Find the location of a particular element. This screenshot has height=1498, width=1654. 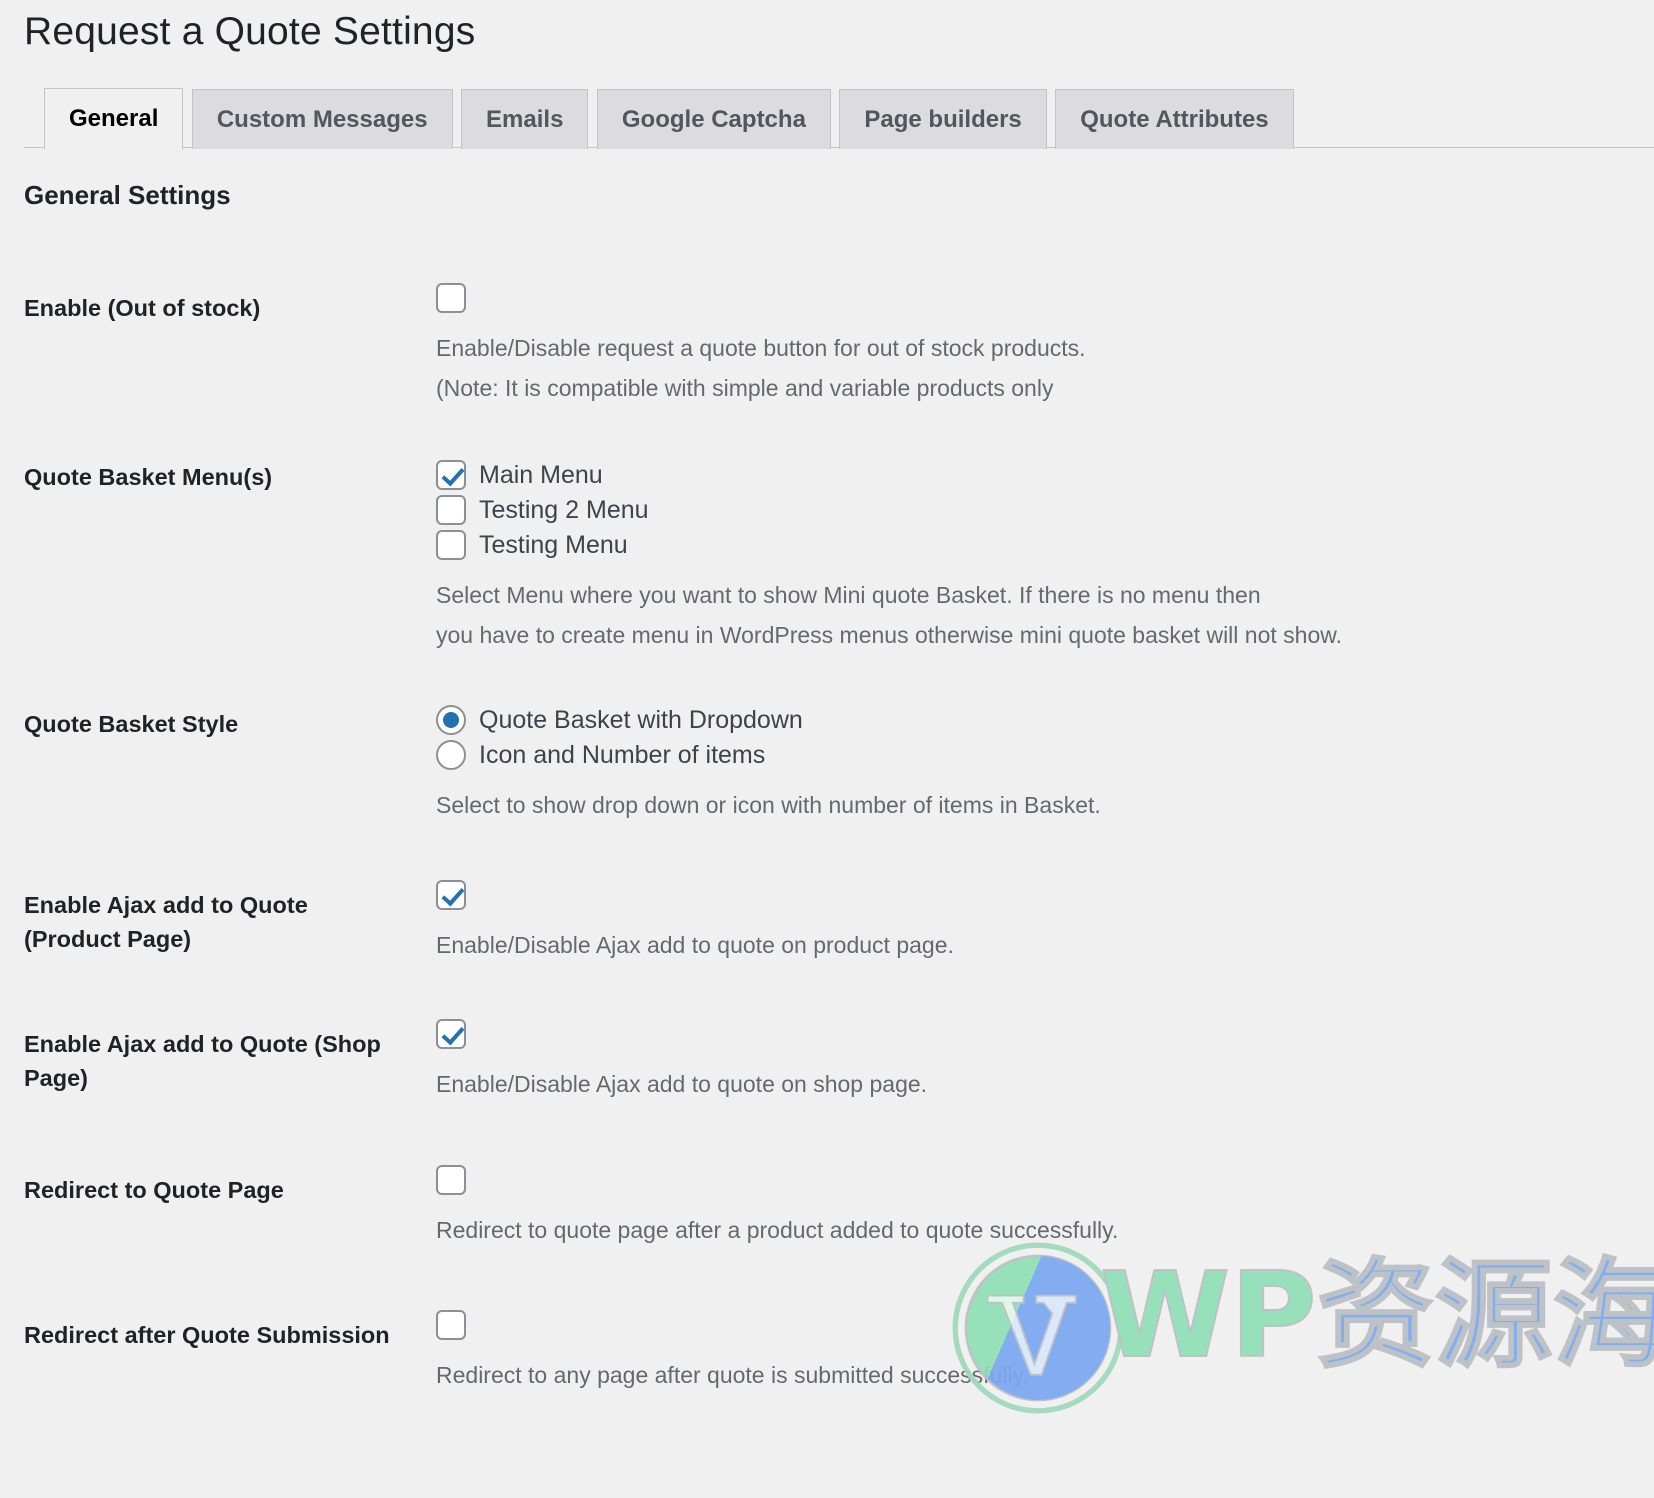

label-basket-menus: Quote Basket Menu(s) is located at coordinates (148, 477).